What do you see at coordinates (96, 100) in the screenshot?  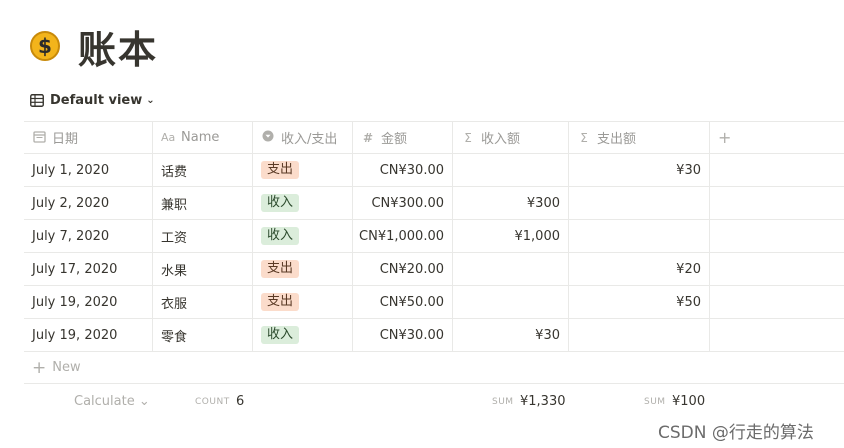 I see `view-label: Default view` at bounding box center [96, 100].